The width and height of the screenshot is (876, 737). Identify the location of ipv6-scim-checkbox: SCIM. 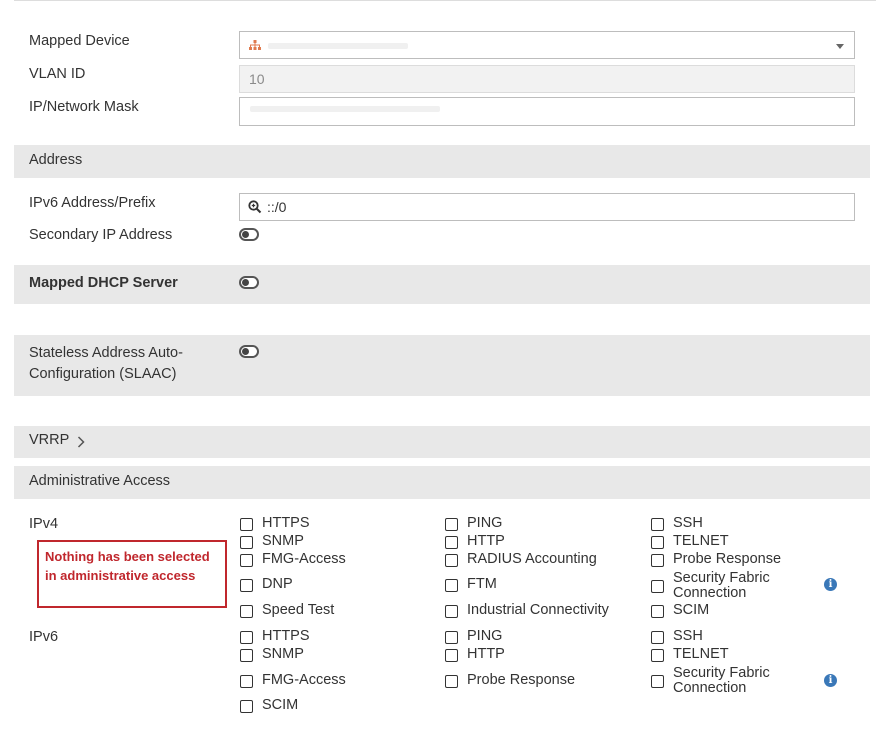
(269, 705).